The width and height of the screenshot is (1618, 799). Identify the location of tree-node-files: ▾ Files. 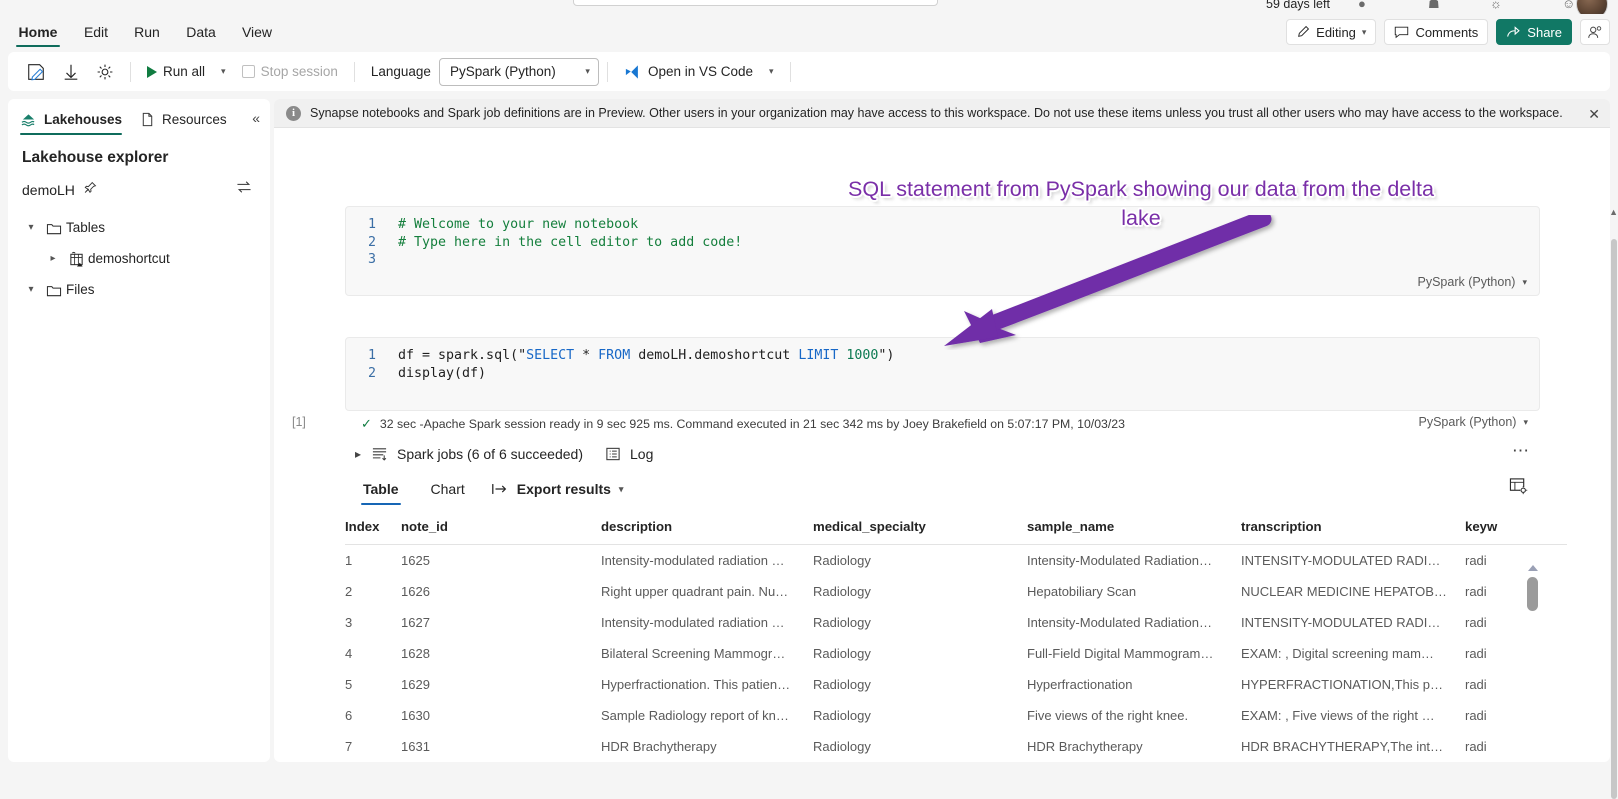
(139, 289).